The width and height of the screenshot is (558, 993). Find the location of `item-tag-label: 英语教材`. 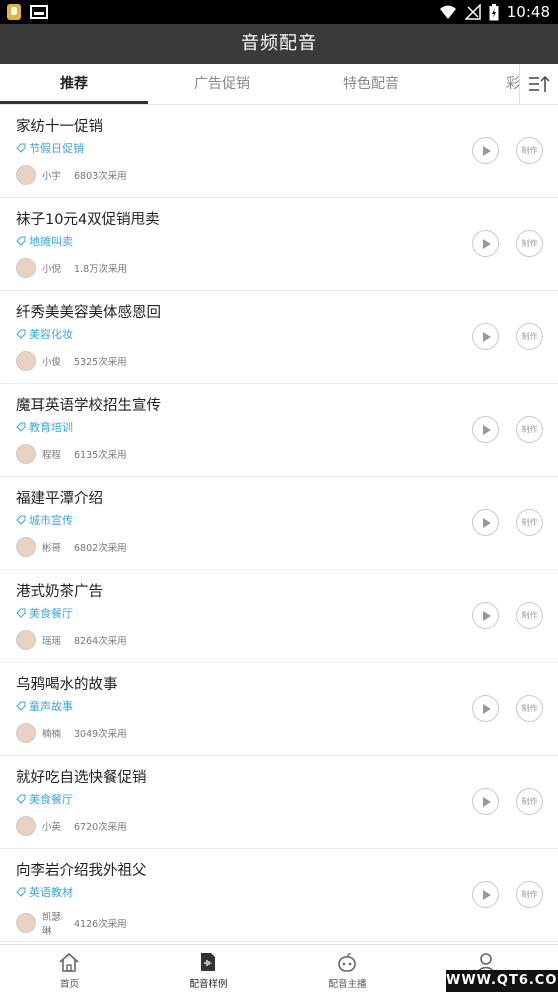

item-tag-label: 英语教材 is located at coordinates (51, 892).